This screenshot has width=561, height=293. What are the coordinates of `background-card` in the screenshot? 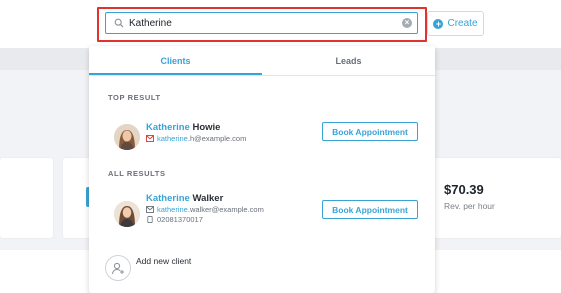 It's located at (26, 198).